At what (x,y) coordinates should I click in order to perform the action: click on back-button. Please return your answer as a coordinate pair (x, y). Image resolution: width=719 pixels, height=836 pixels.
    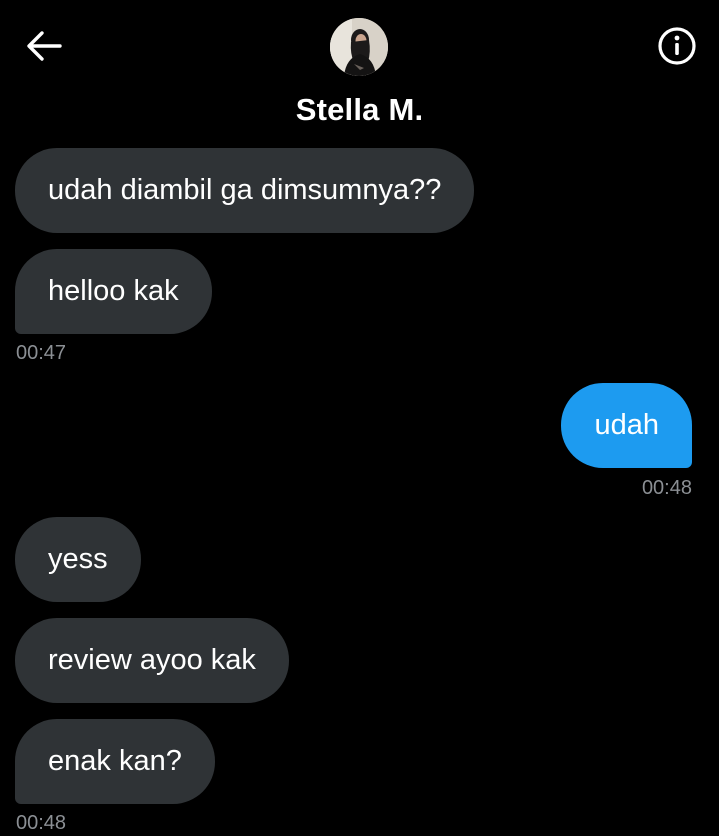
    Looking at the image, I should click on (44, 46).